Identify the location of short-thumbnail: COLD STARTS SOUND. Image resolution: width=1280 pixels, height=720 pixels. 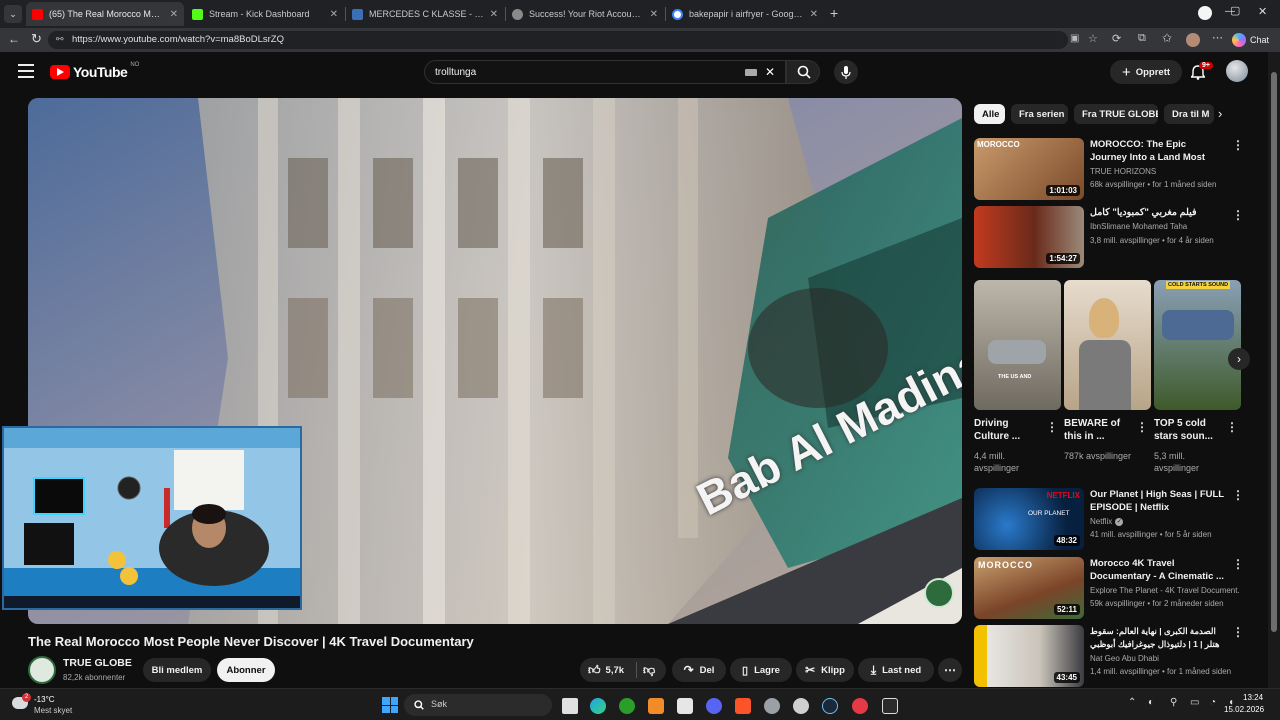
(1197, 345).